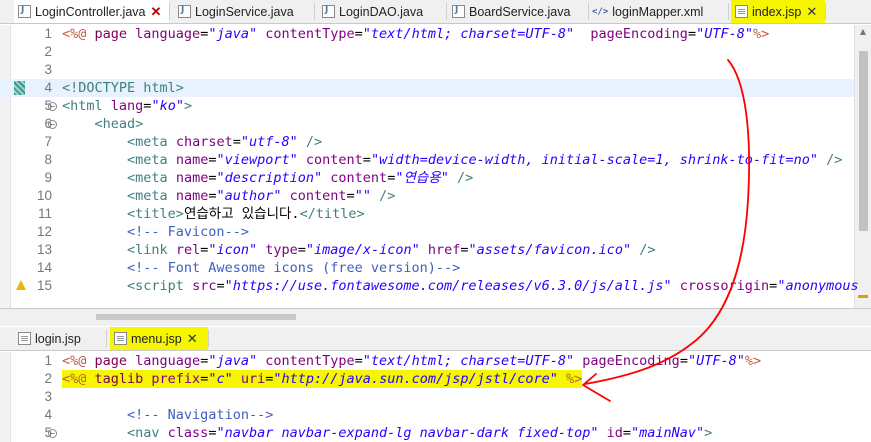 Image resolution: width=871 pixels, height=442 pixels. What do you see at coordinates (435, 415) in the screenshot?
I see `code-line: 4 <!-- Navigation-->` at bounding box center [435, 415].